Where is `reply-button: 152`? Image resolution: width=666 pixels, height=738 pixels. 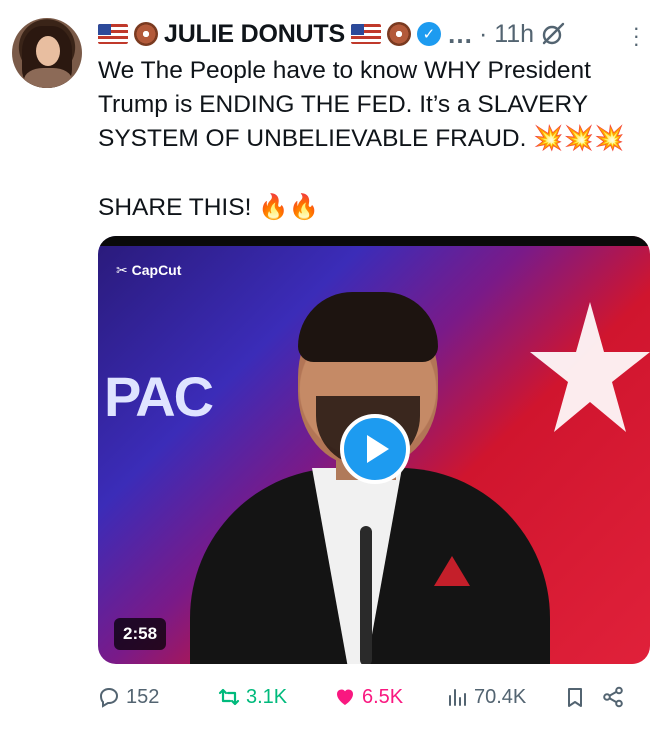 reply-button: 152 is located at coordinates (158, 697).